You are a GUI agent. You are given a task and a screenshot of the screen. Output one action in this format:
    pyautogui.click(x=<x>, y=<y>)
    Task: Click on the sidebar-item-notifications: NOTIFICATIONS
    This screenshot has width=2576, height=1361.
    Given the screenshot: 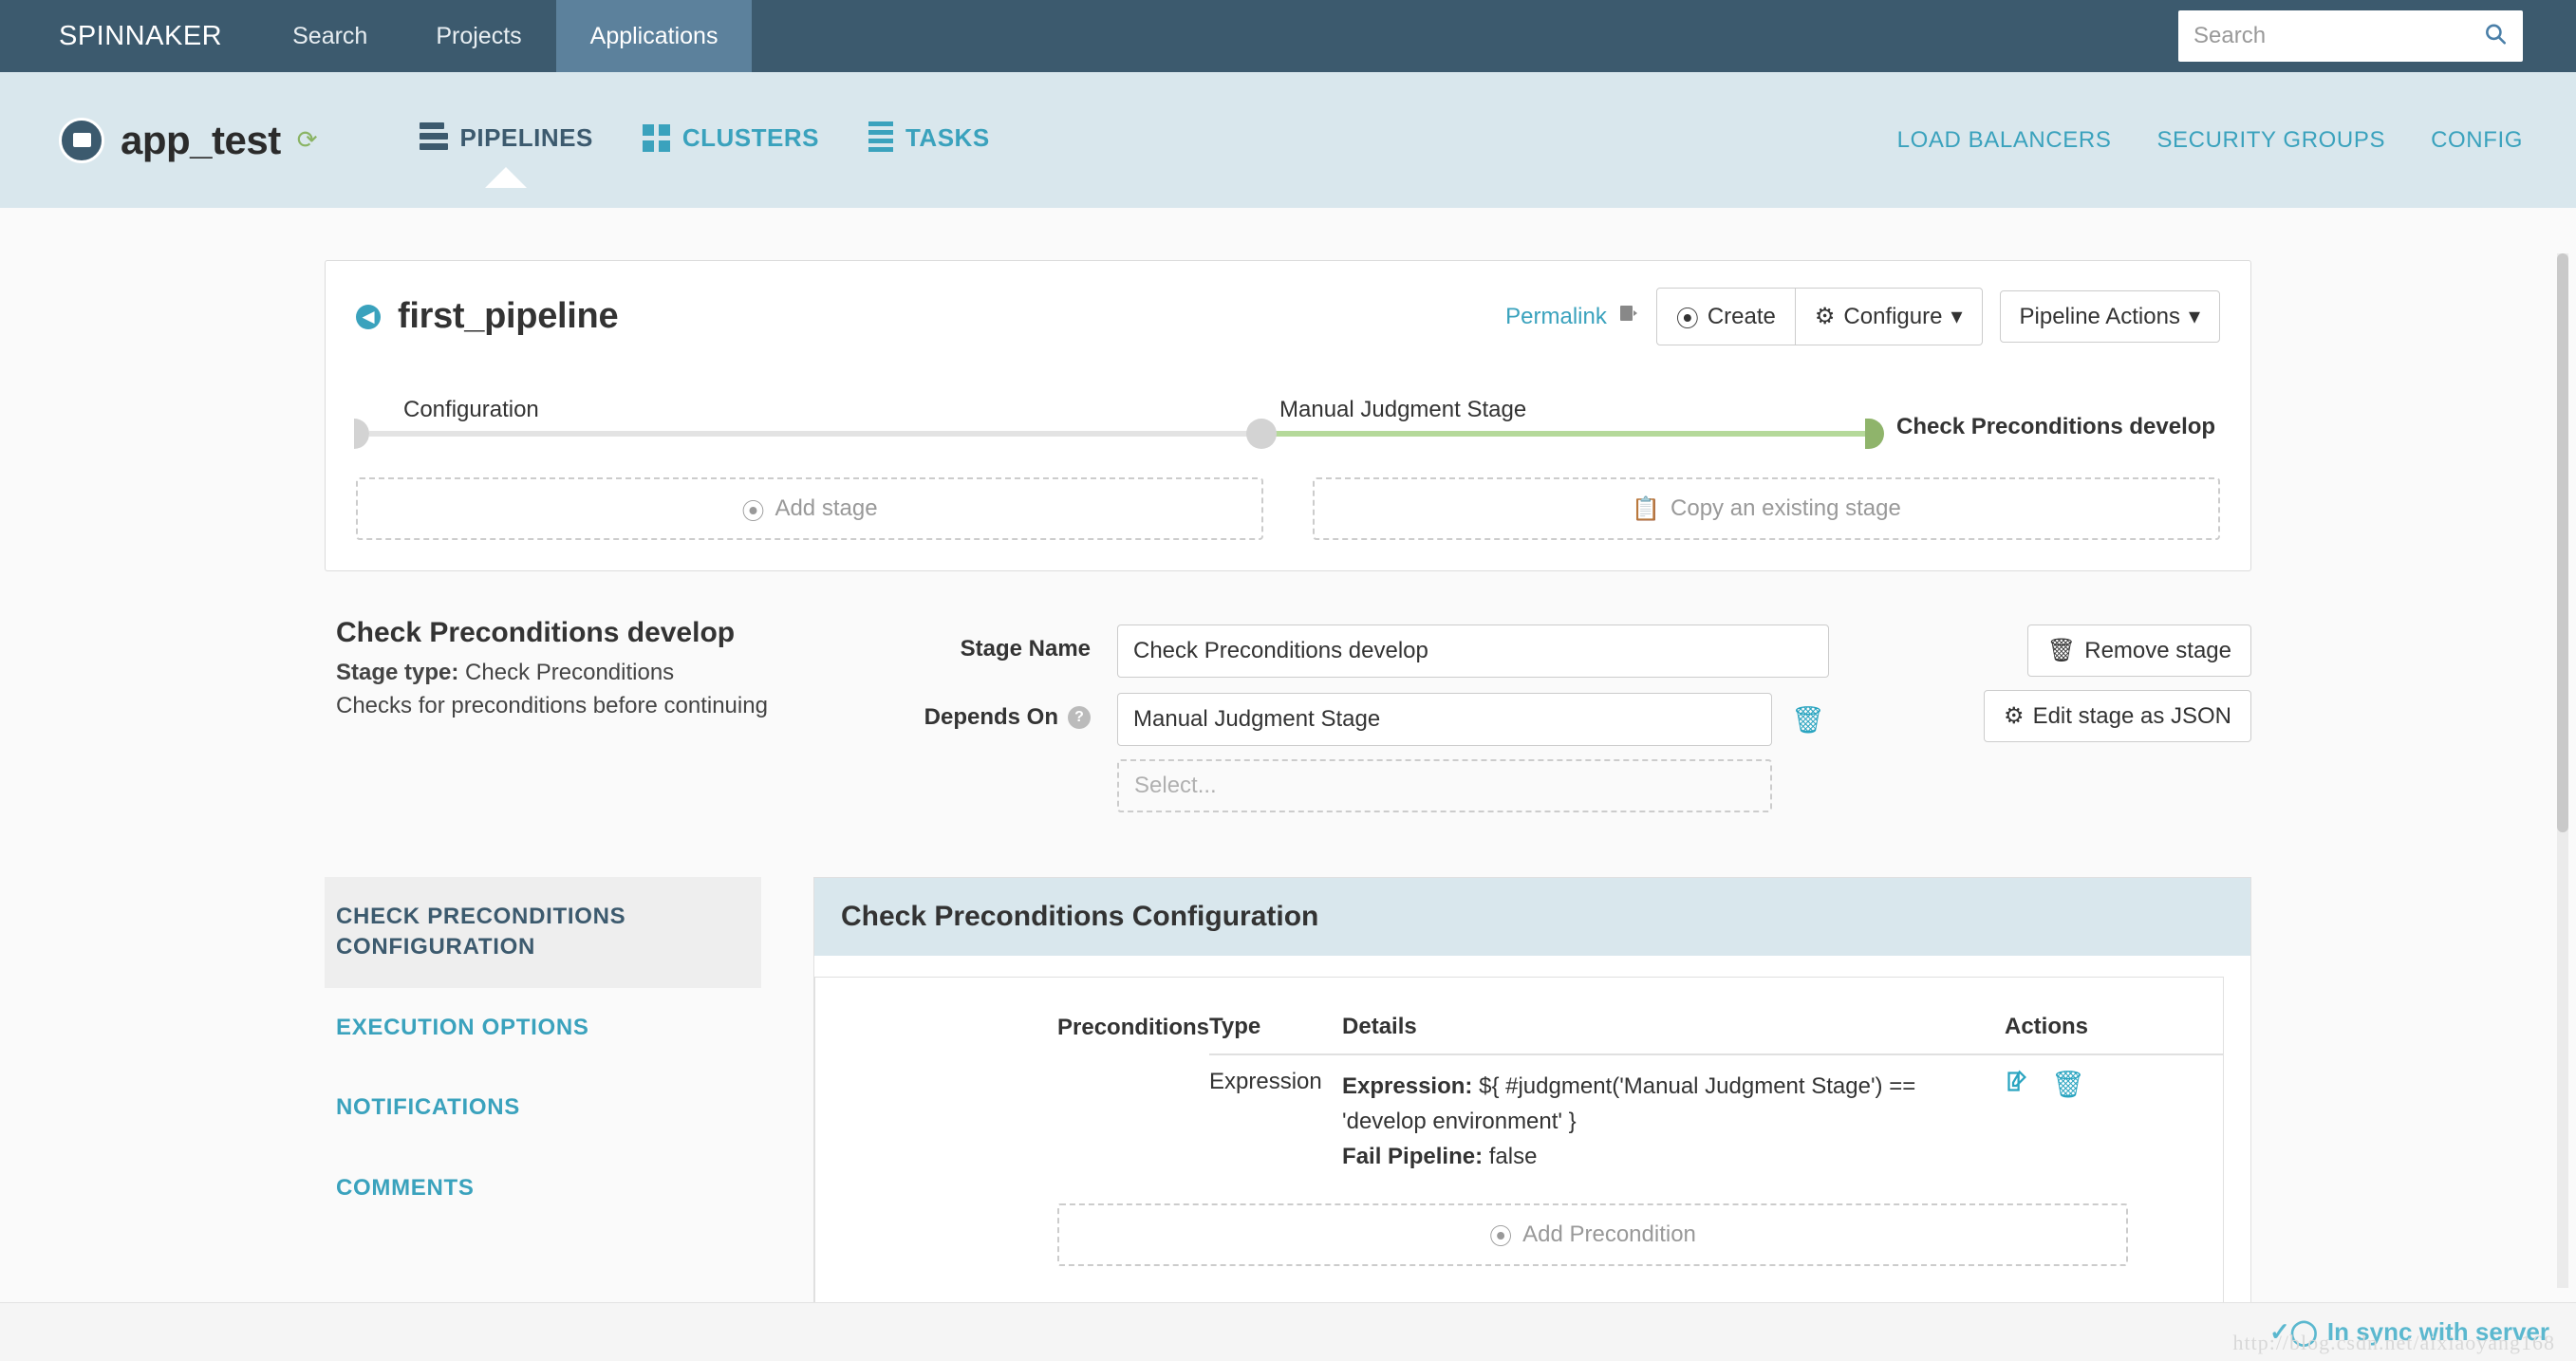 What is the action you would take?
    pyautogui.click(x=543, y=1107)
    